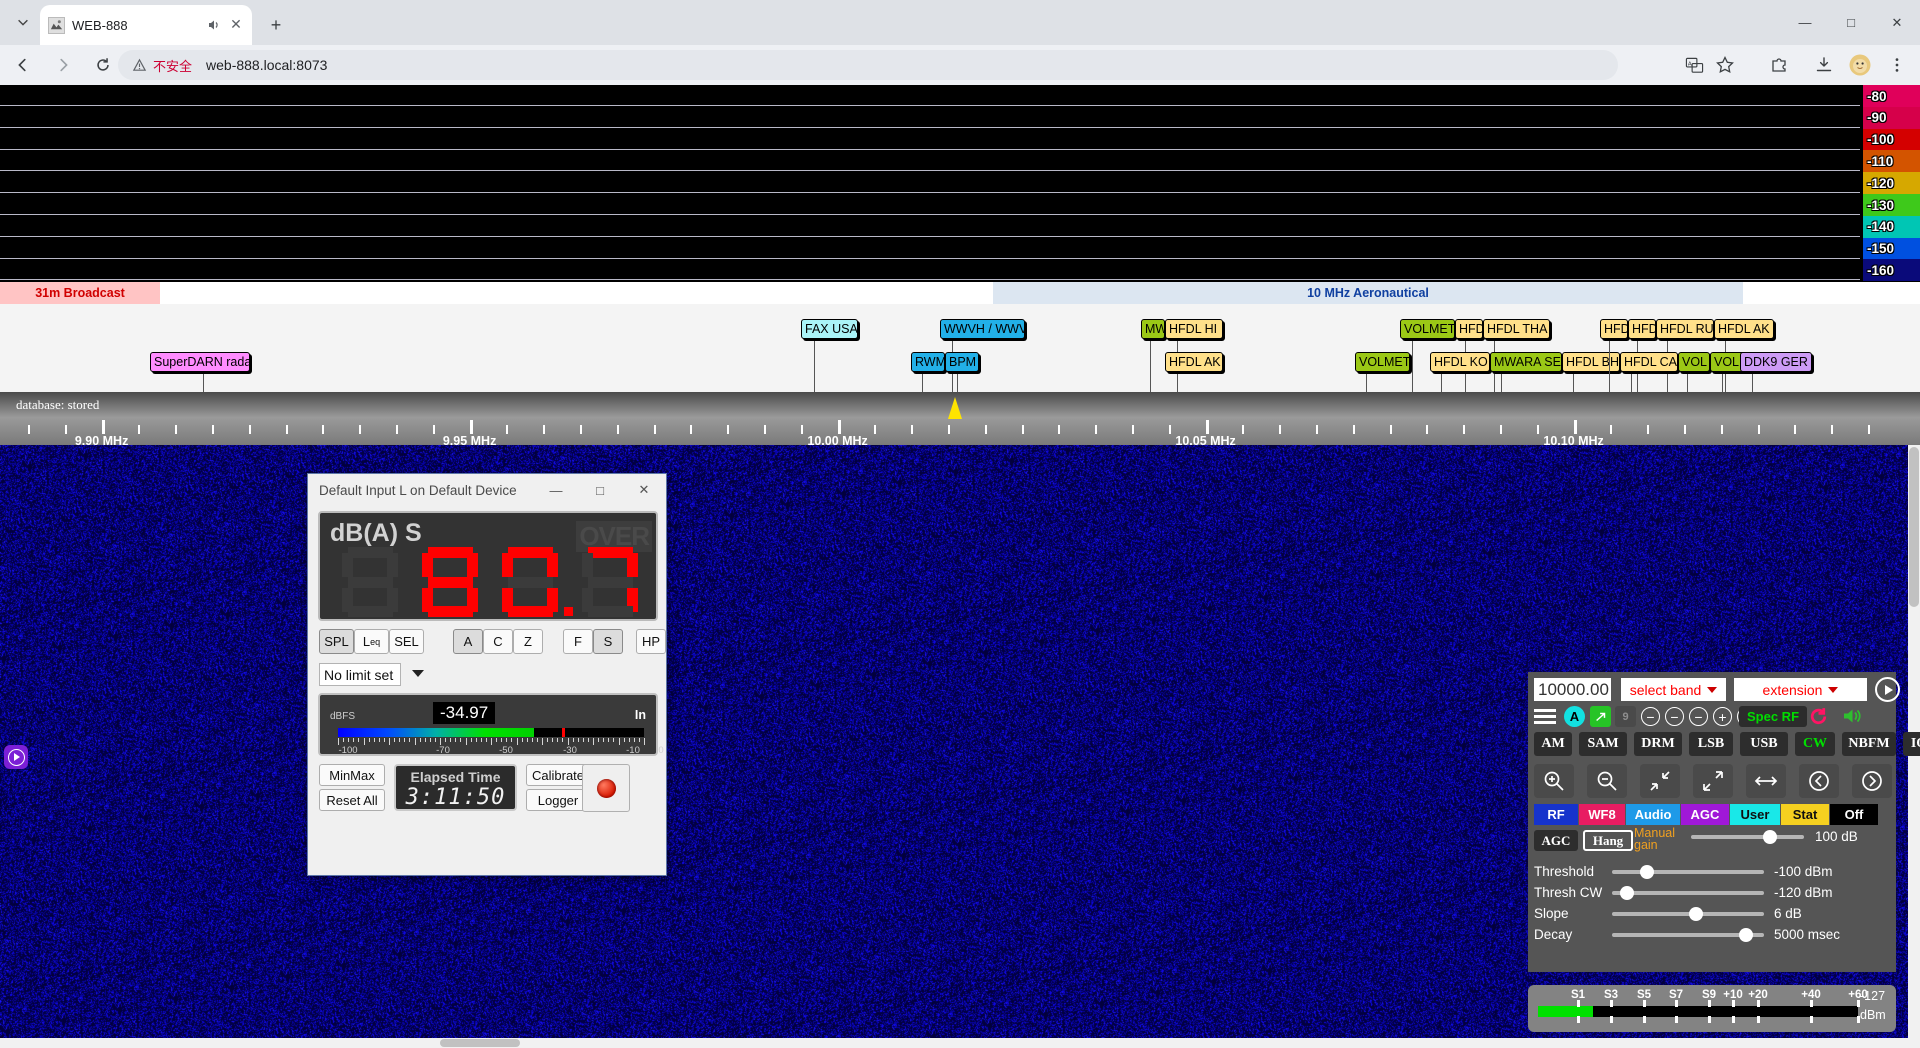  What do you see at coordinates (1685, 329) in the screenshot?
I see `station-label: HFDL RU` at bounding box center [1685, 329].